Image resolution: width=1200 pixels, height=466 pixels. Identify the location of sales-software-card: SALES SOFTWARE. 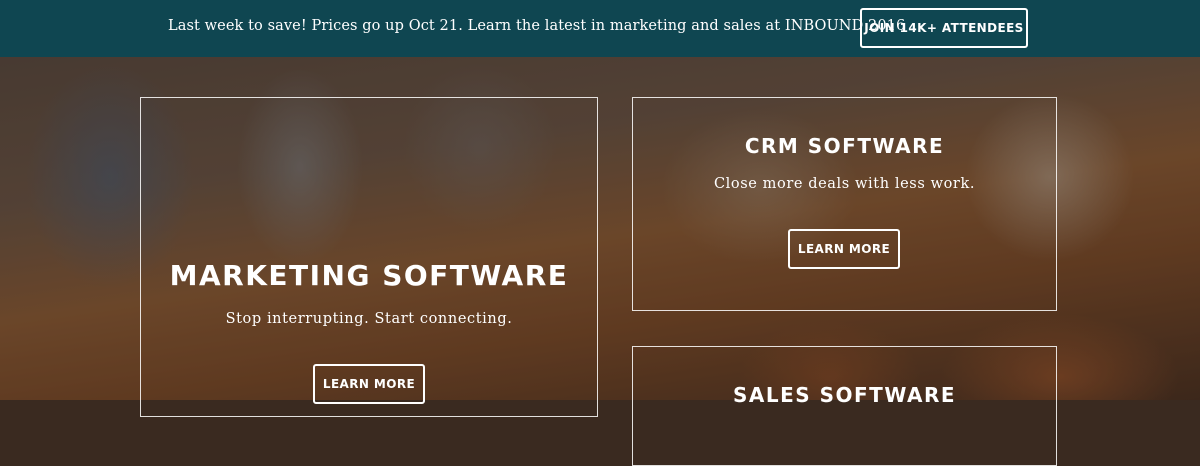
(844, 406).